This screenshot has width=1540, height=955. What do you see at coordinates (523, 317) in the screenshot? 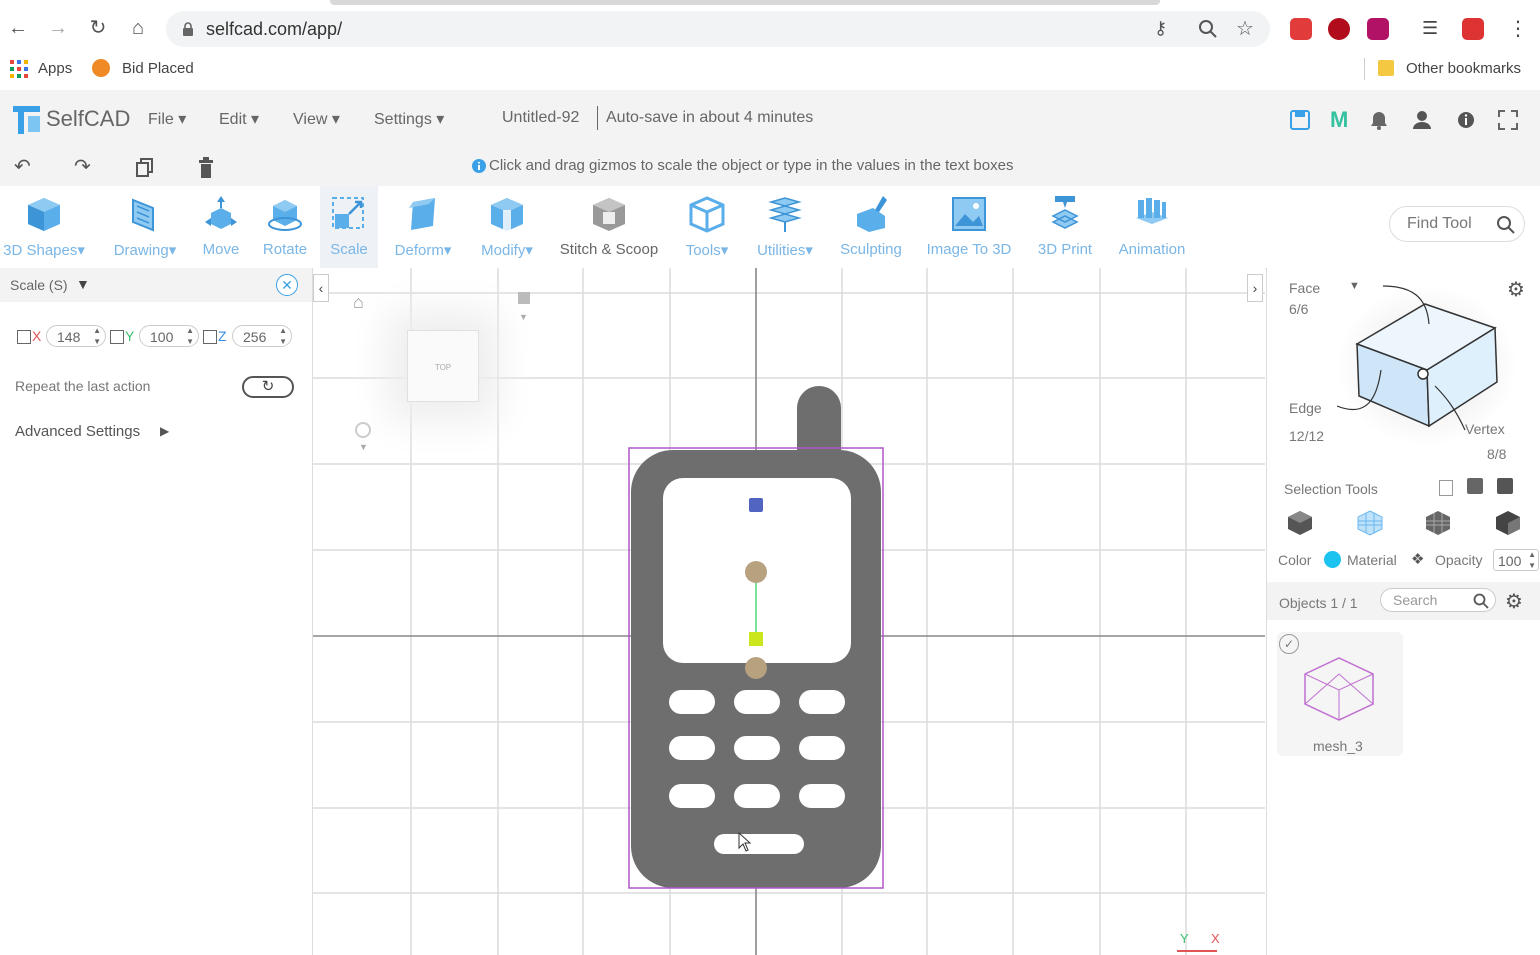
I see `camera-dropdown-icon: ▼` at bounding box center [523, 317].